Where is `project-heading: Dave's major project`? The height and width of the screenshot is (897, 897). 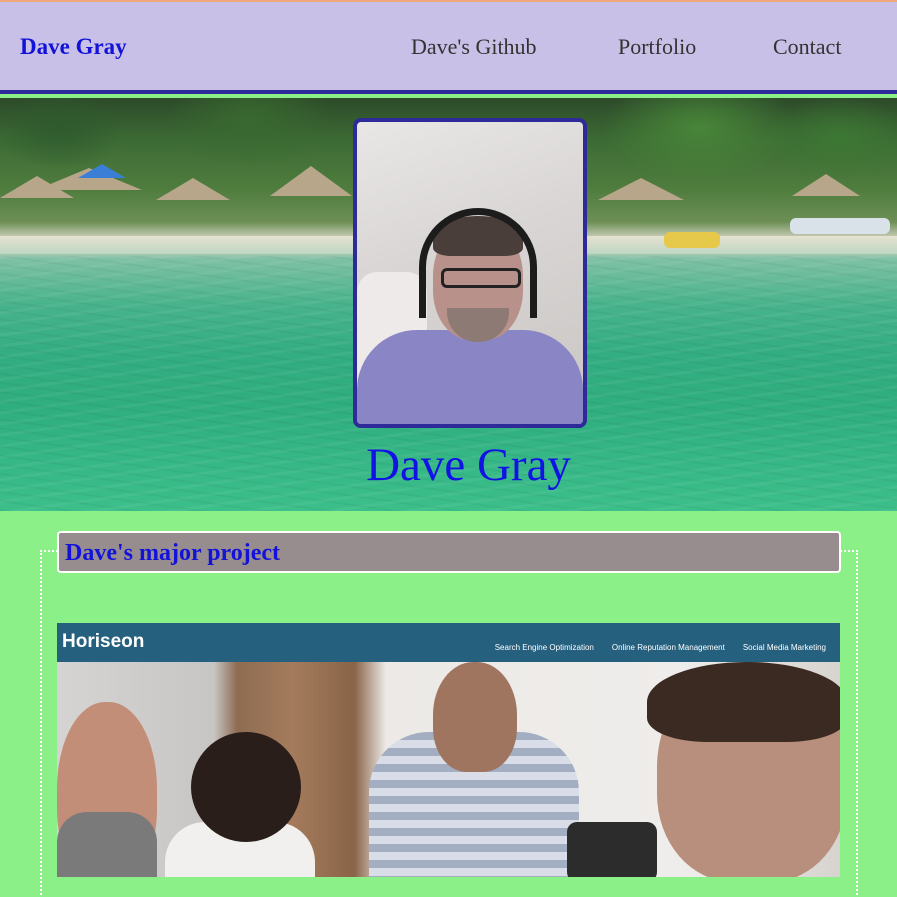
project-heading: Dave's major project is located at coordinates (449, 552).